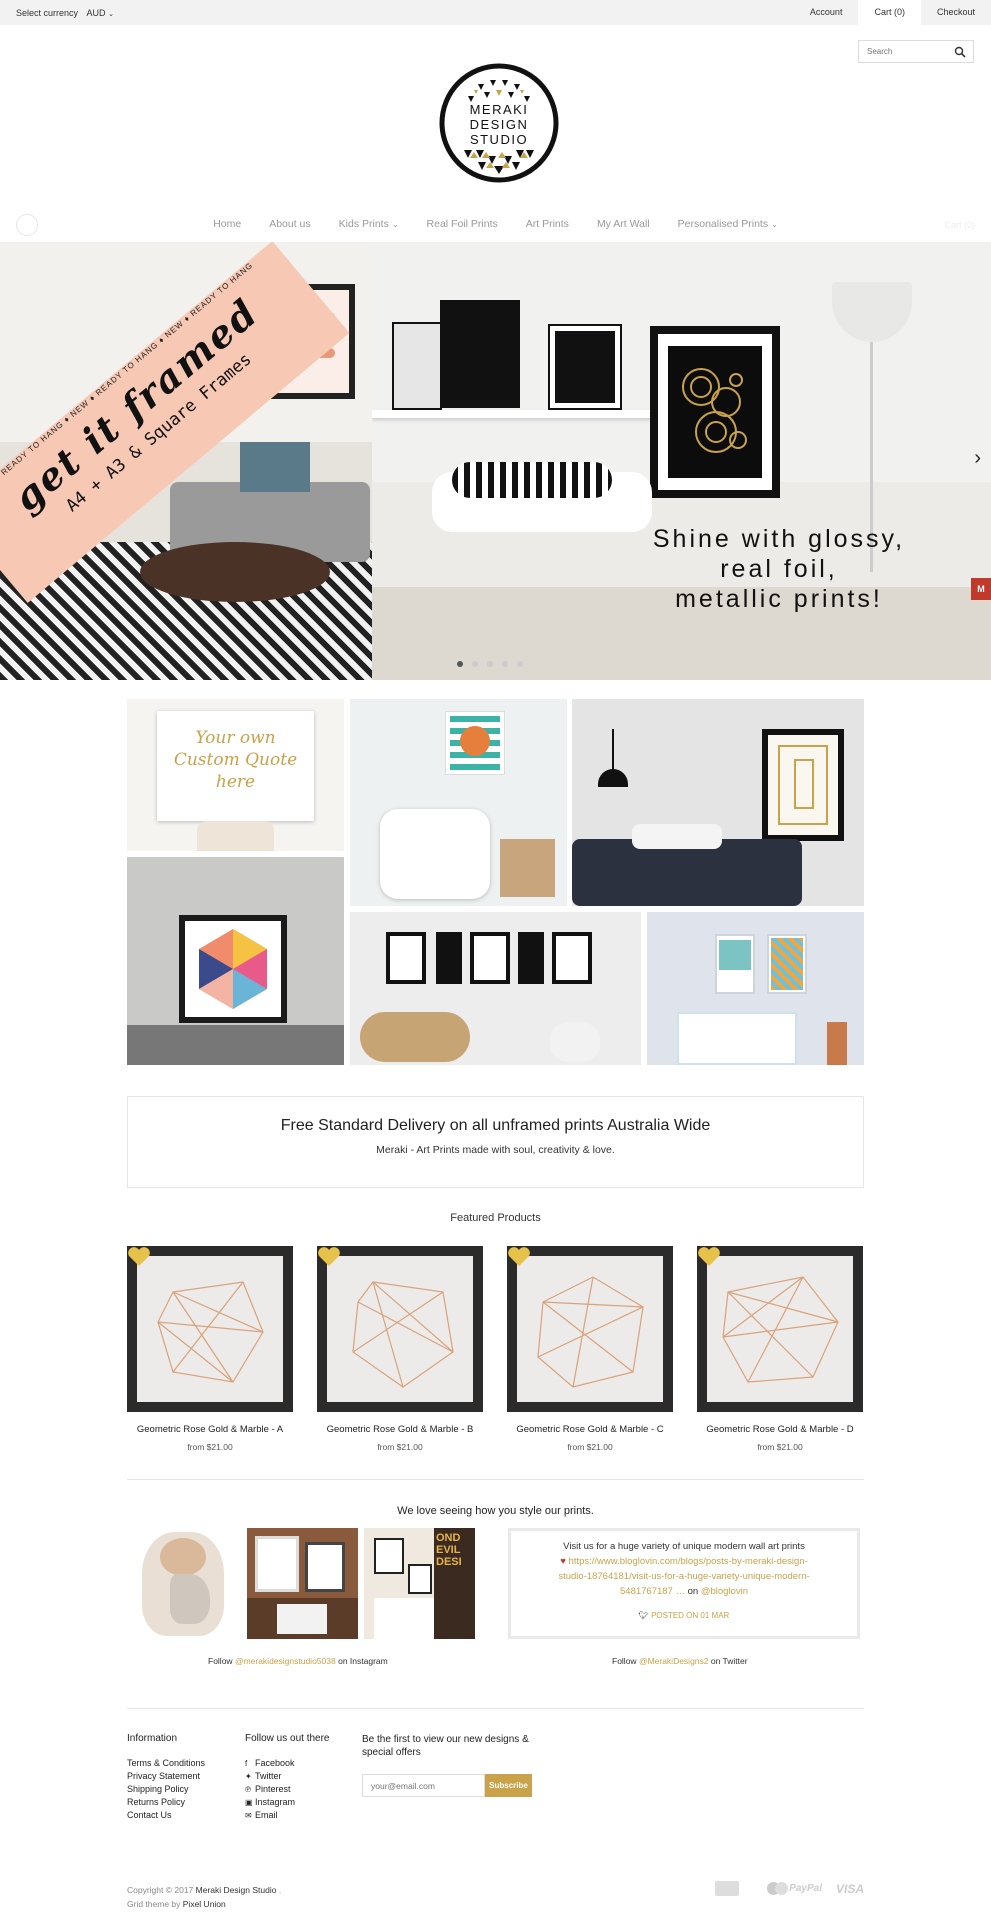  I want to click on product-name: Geometric Rose Gold & Marble - A, so click(210, 1429).